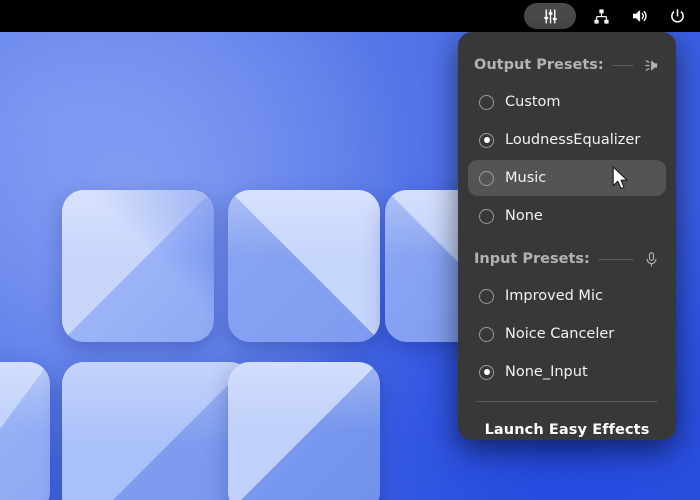 The width and height of the screenshot is (700, 500). Describe the element at coordinates (533, 102) in the screenshot. I see `output-option-label: Custom` at that location.